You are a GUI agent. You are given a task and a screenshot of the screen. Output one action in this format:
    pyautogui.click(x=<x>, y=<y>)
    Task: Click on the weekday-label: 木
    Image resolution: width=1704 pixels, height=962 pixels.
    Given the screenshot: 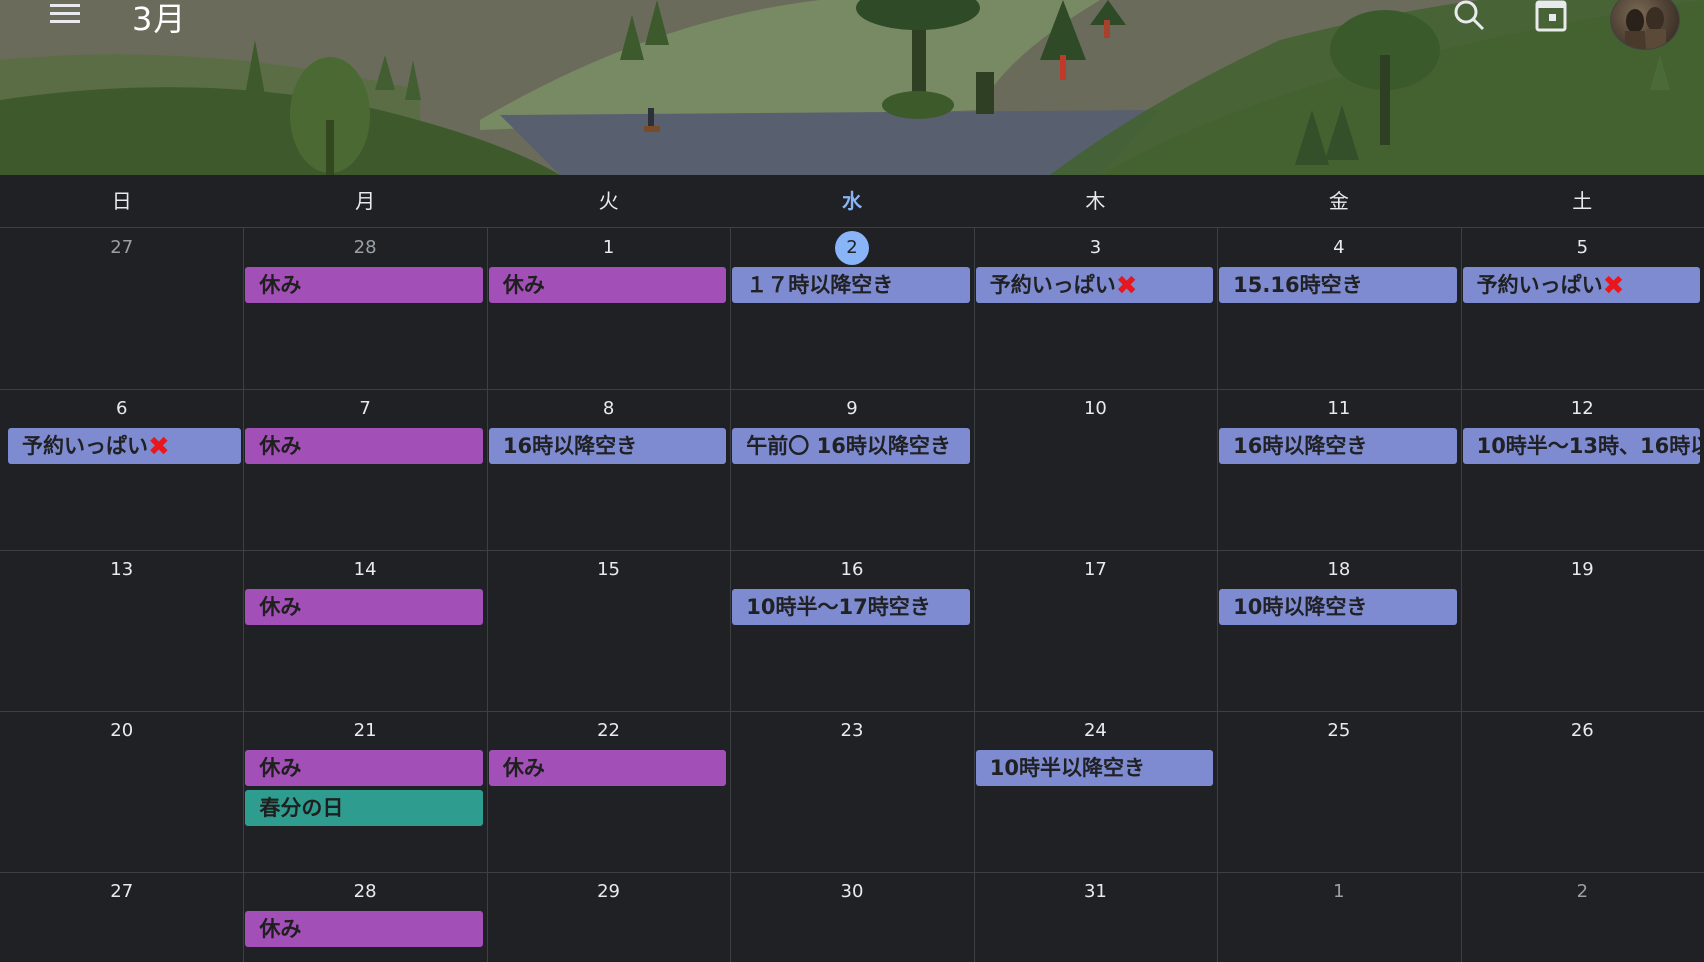 What is the action you would take?
    pyautogui.click(x=1095, y=201)
    